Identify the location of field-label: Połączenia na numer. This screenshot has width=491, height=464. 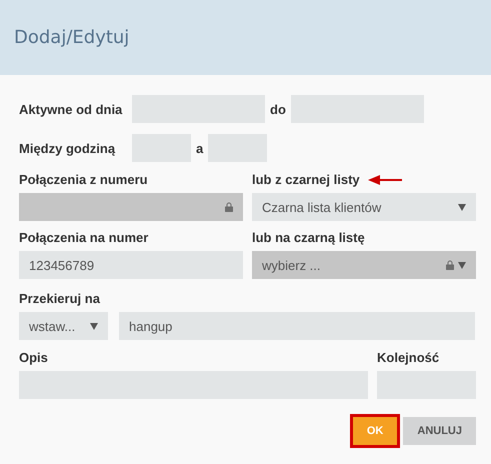
(84, 237).